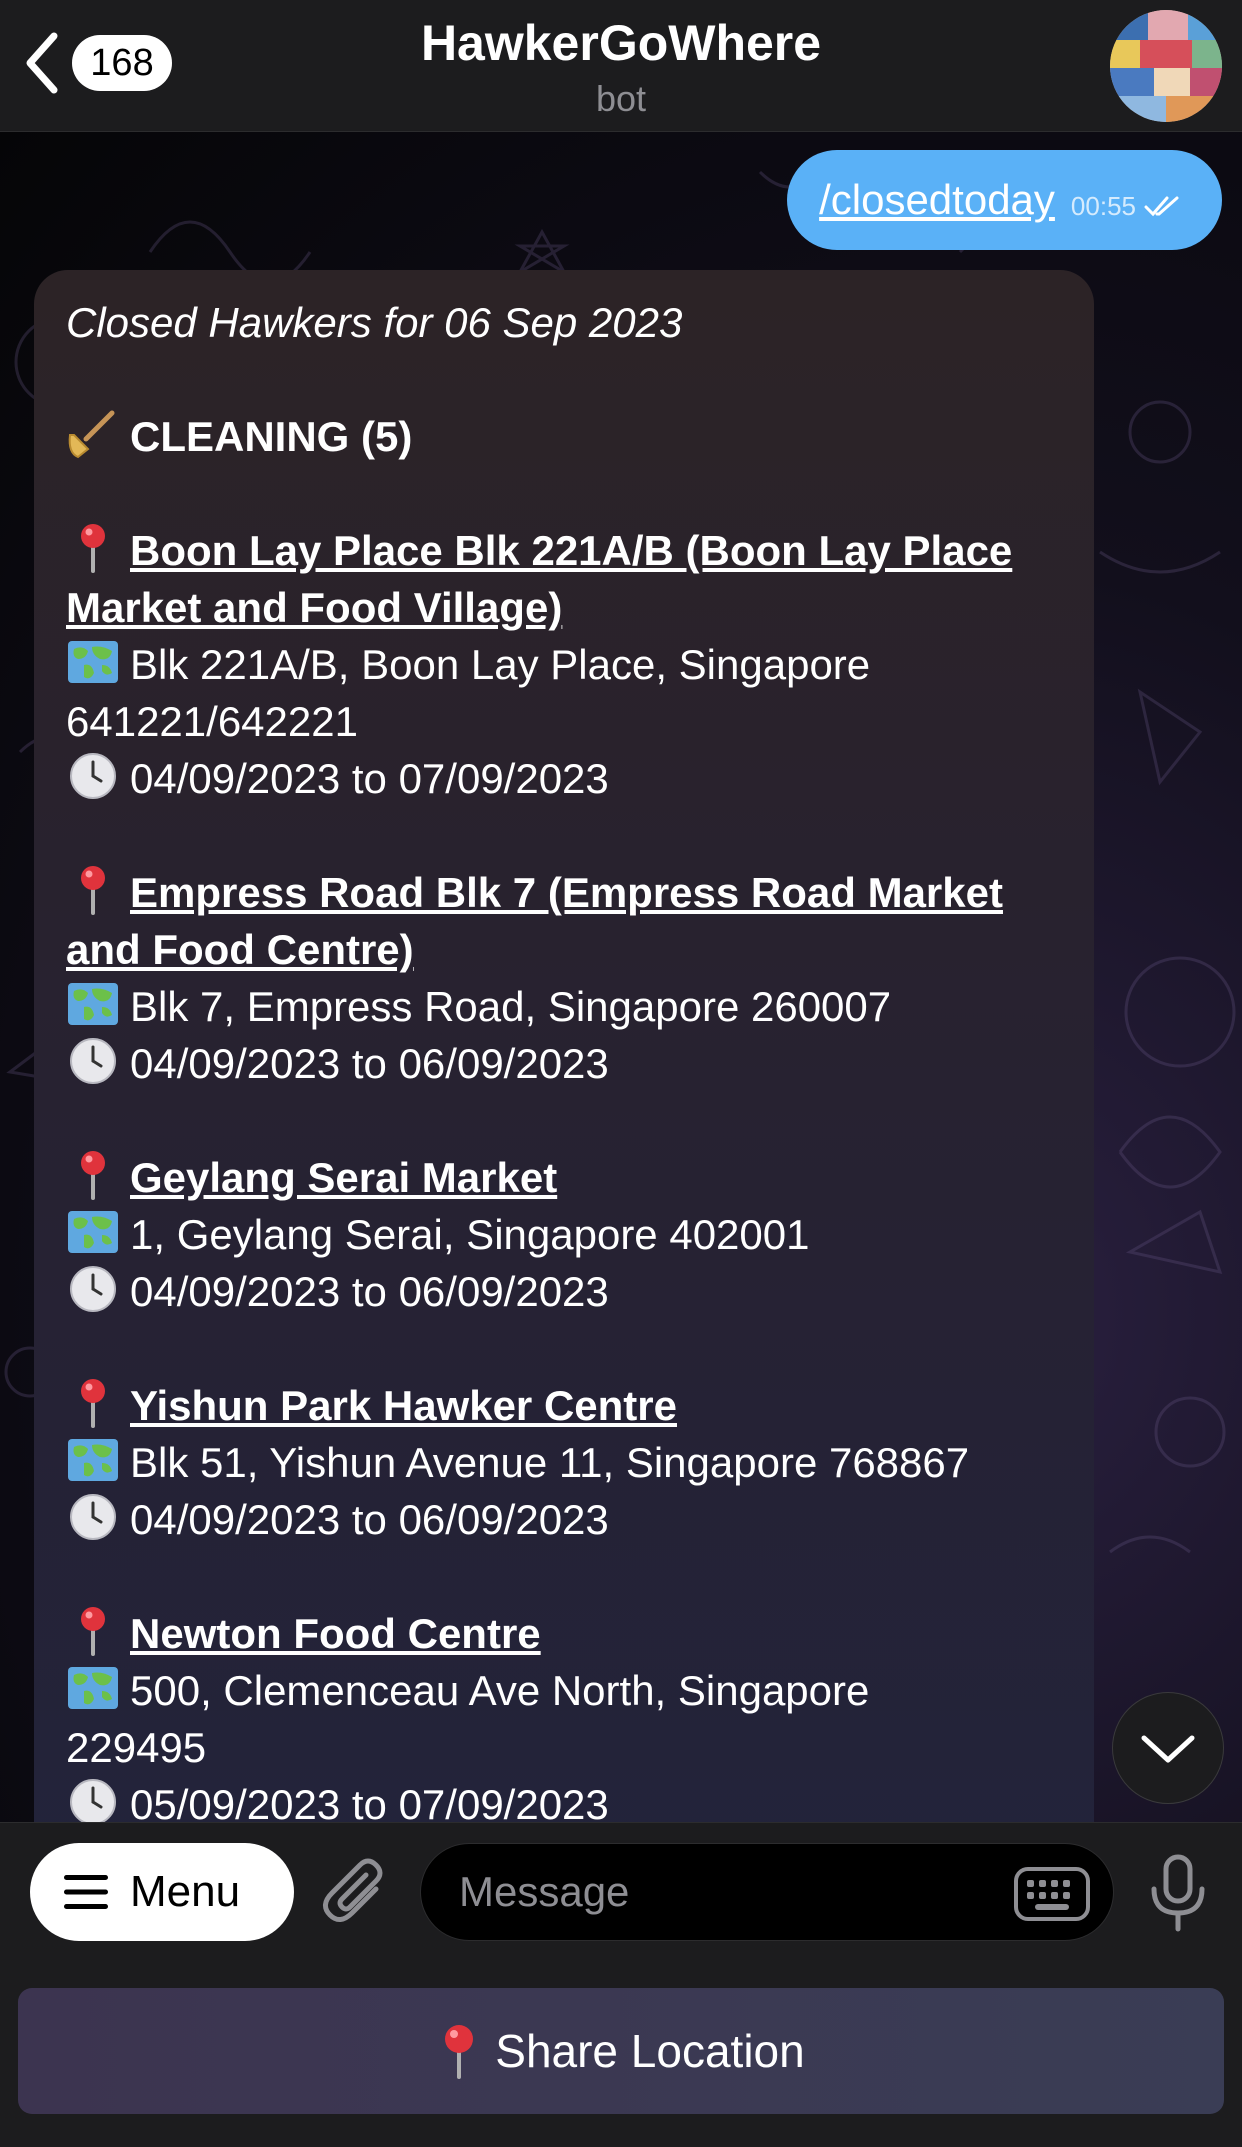 Image resolution: width=1242 pixels, height=2147 pixels. Describe the element at coordinates (470, 1234) in the screenshot. I see `hawker-address: 1, Geylang Serai, Singapore 402001` at that location.